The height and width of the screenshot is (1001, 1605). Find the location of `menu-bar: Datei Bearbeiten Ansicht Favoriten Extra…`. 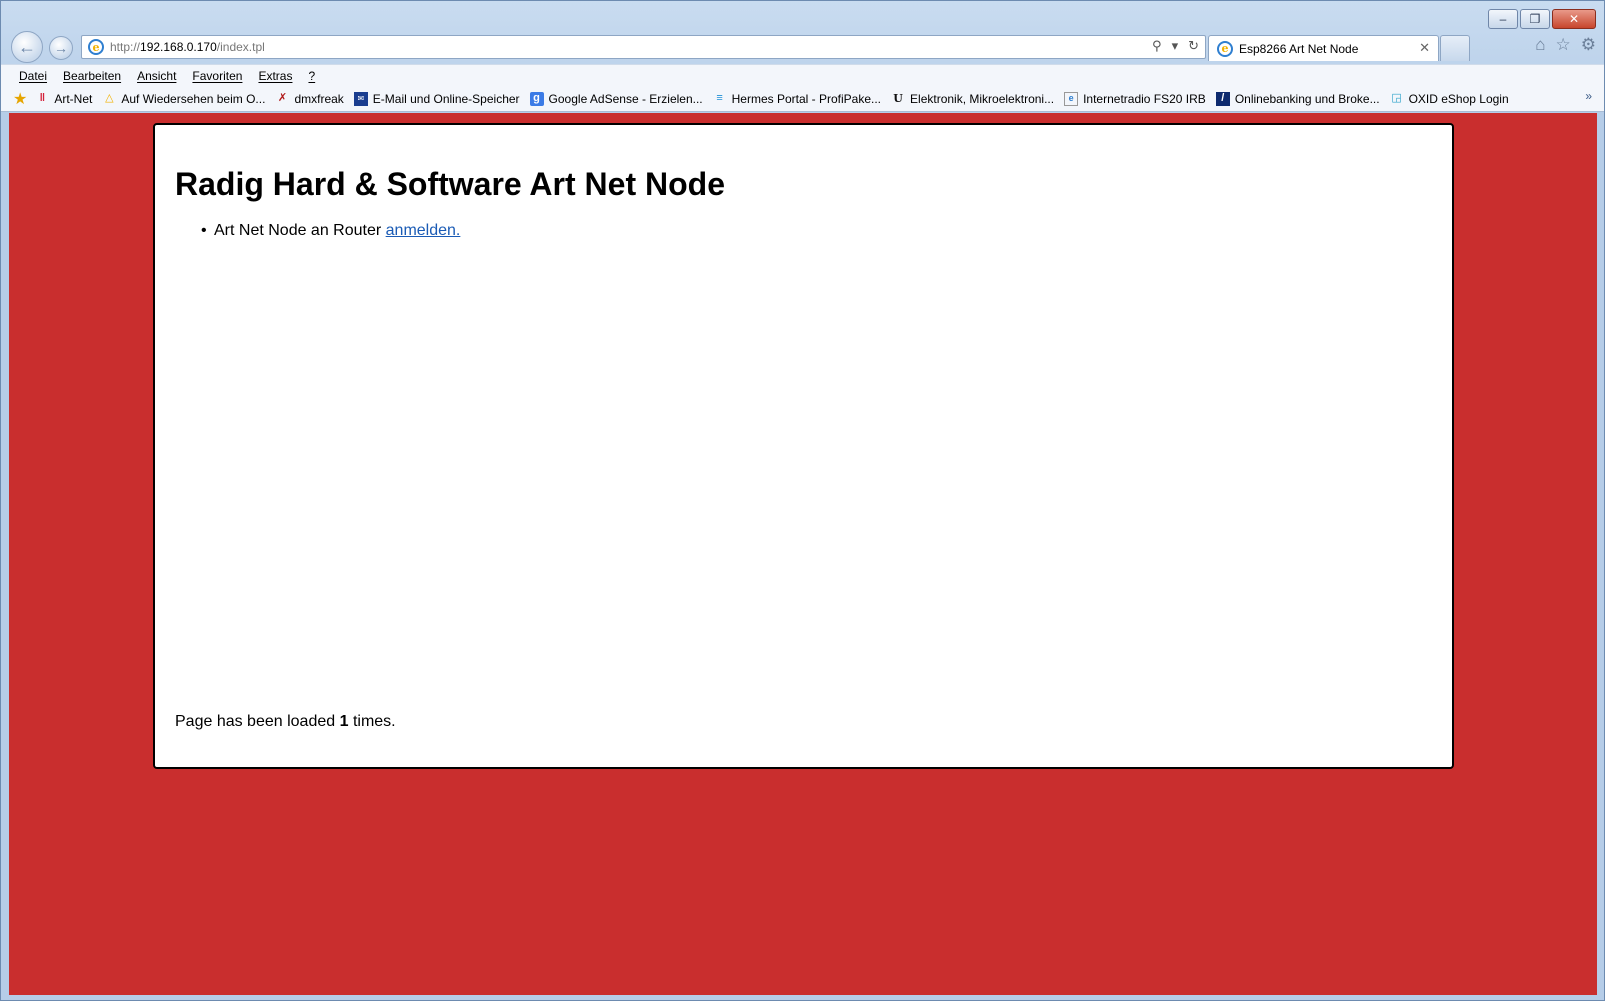

menu-bar: Datei Bearbeiten Ansicht Favoriten Extra… is located at coordinates (802, 75).